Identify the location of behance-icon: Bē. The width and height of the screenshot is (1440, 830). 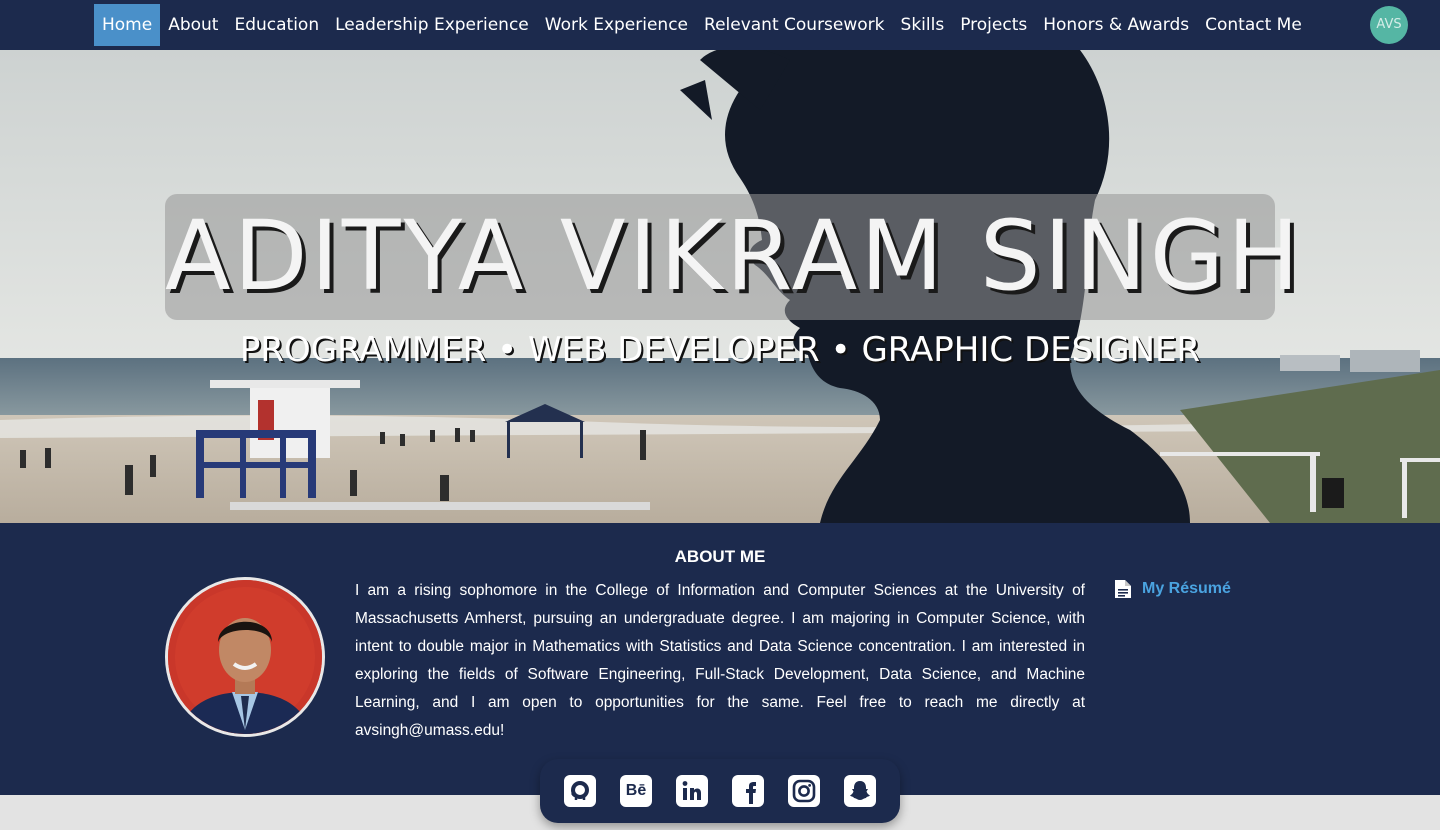
(636, 791).